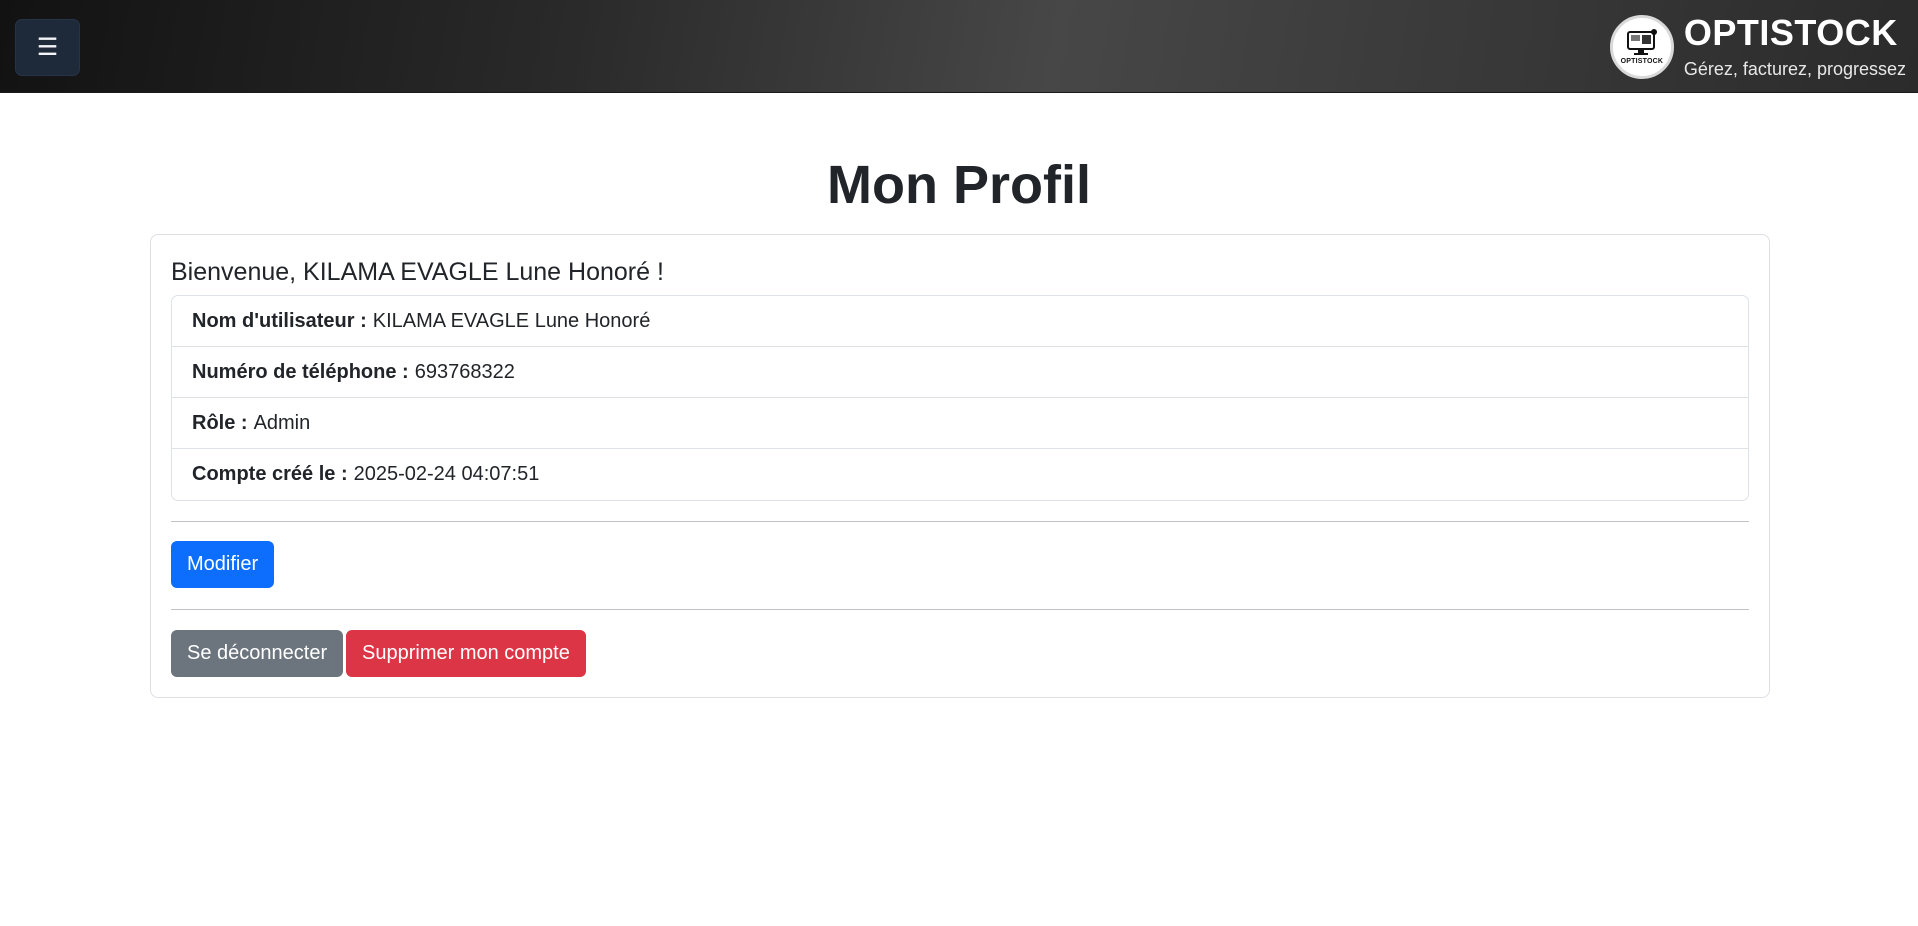 This screenshot has height=926, width=1918. What do you see at coordinates (282, 422) in the screenshot?
I see `field-value: Admin` at bounding box center [282, 422].